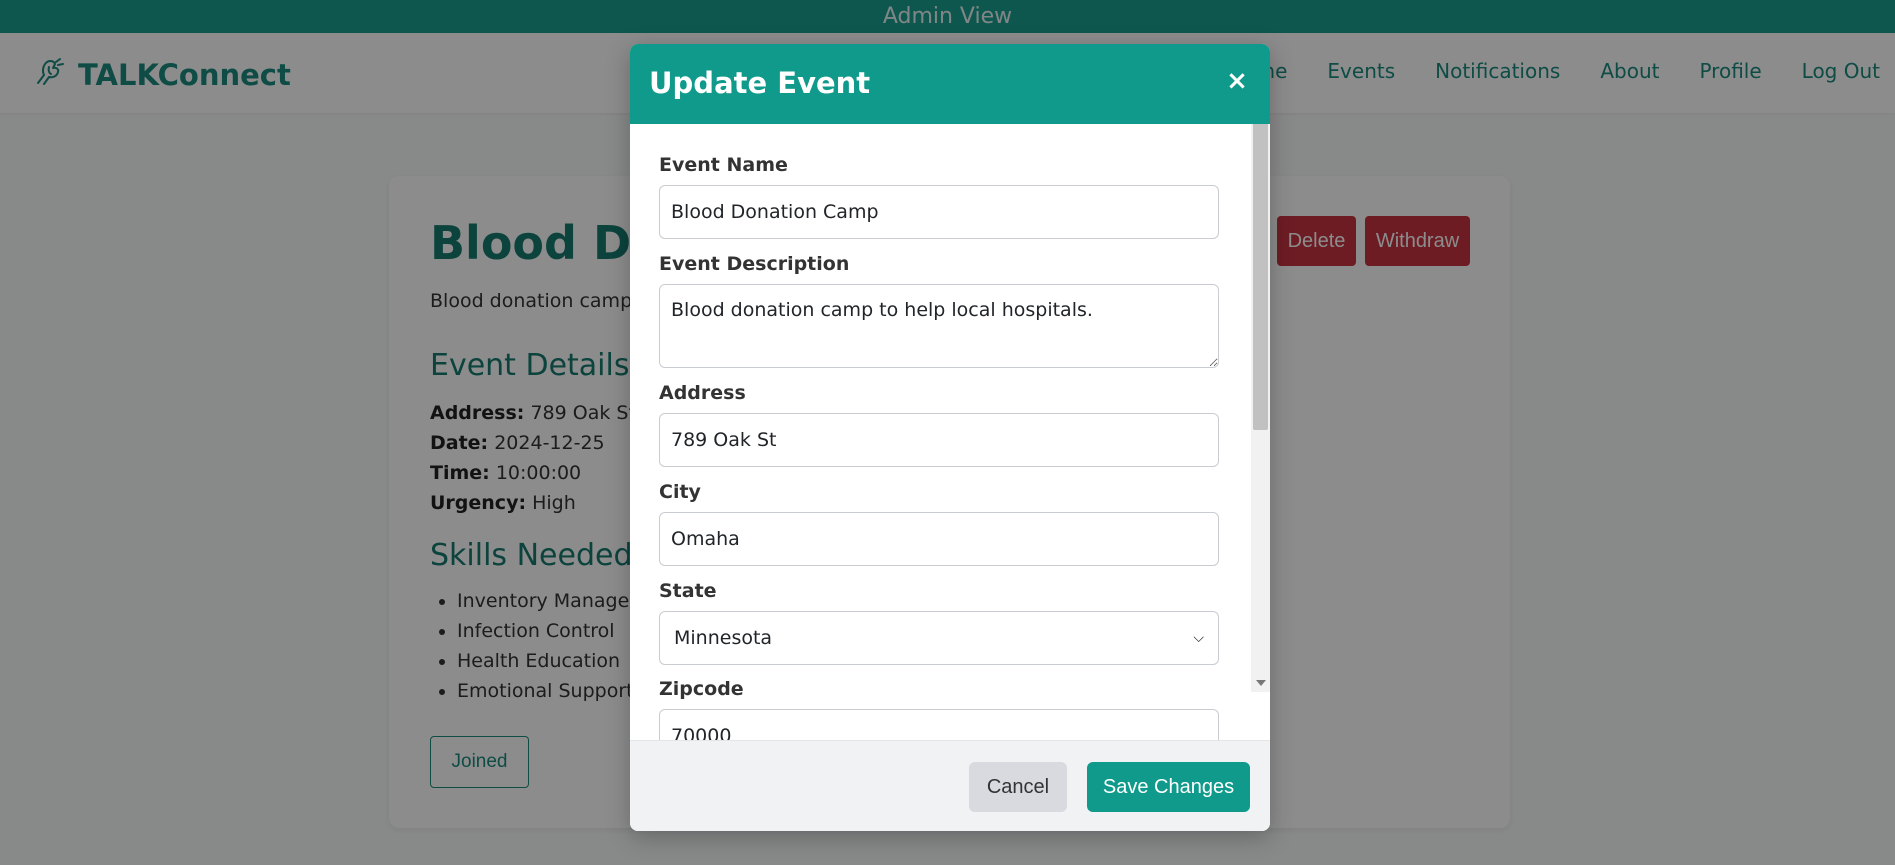  Describe the element at coordinates (760, 83) in the screenshot. I see `modal-title: Update Event` at that location.